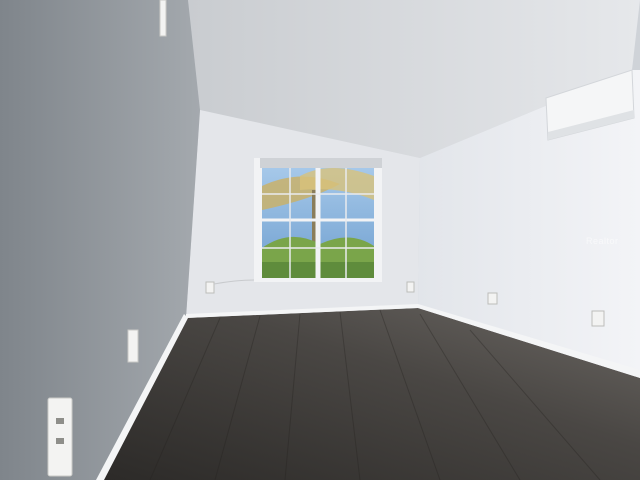  What do you see at coordinates (602, 241) in the screenshot?
I see `watermark: Realtor` at bounding box center [602, 241].